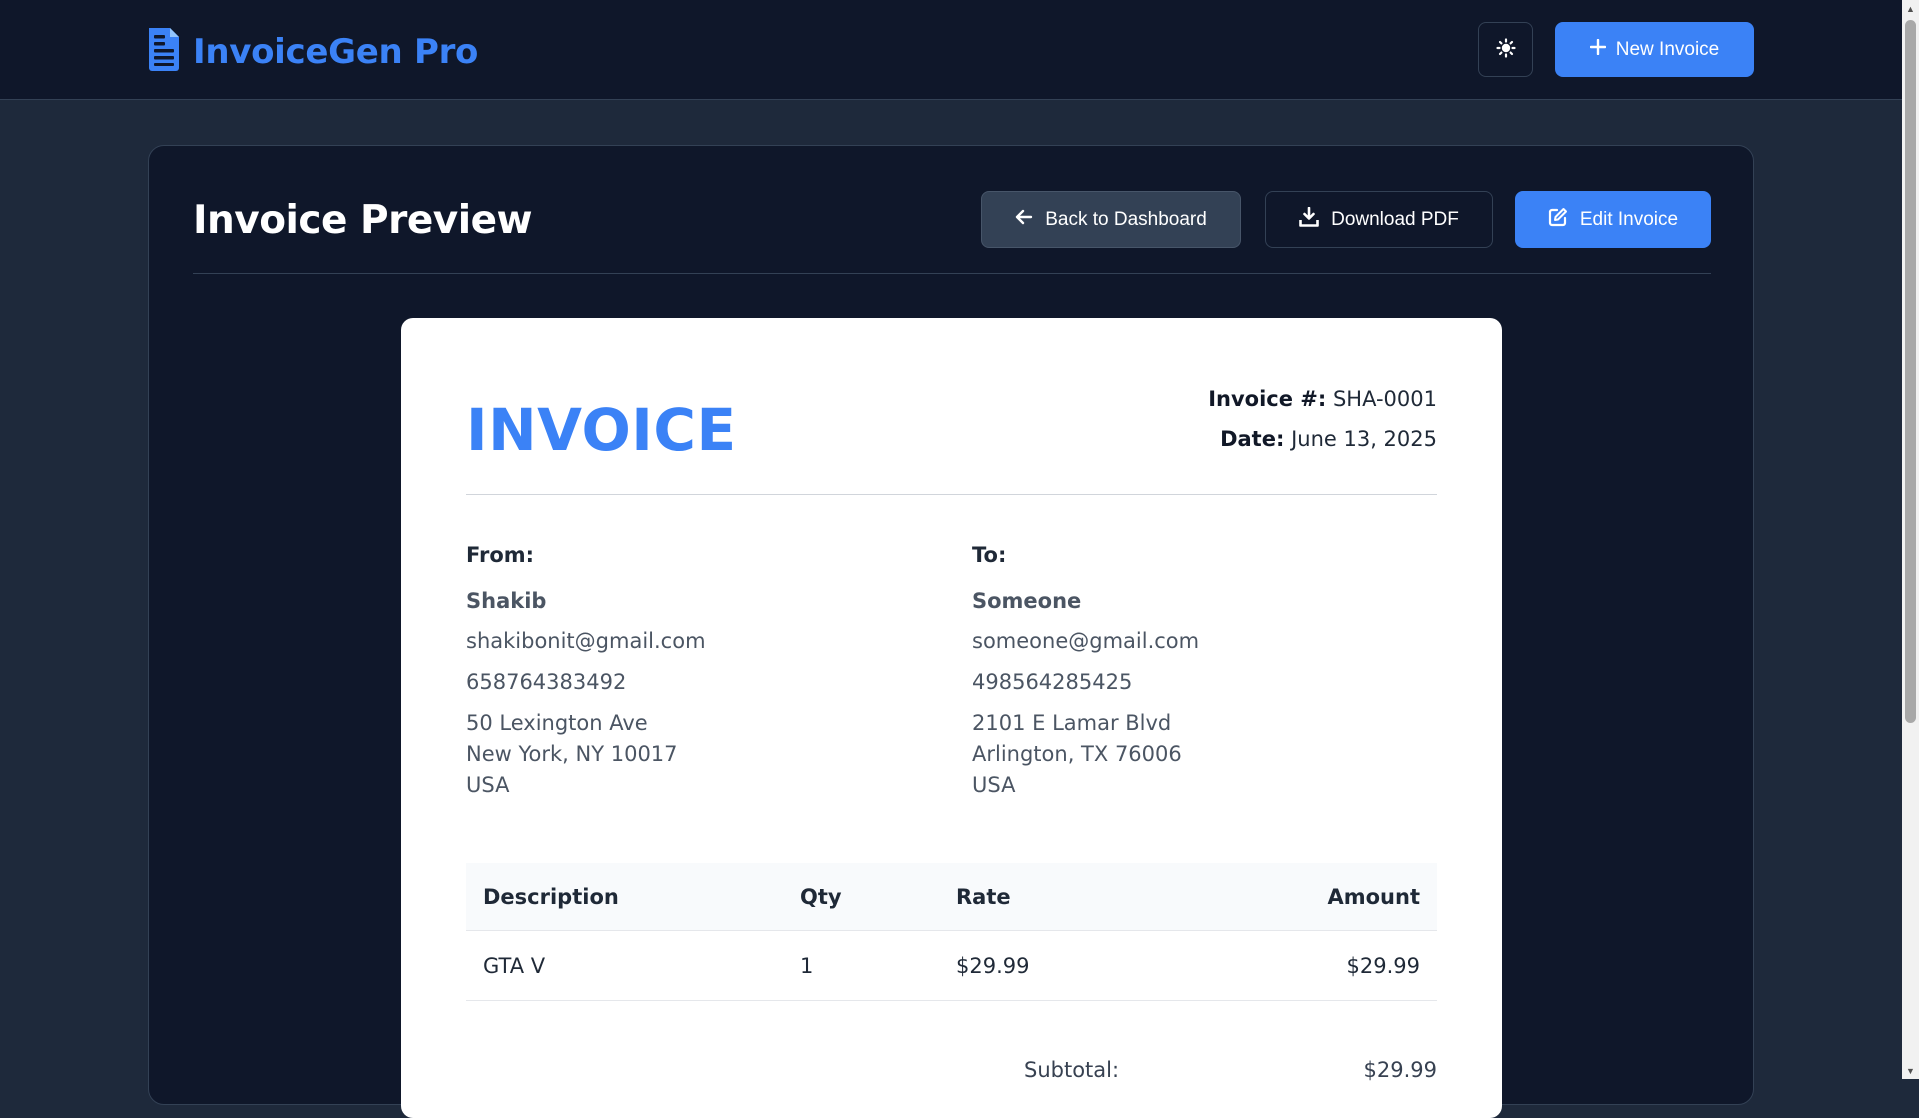 The height and width of the screenshot is (1118, 1919). Describe the element at coordinates (821, 896) in the screenshot. I see `column-qty: Qty` at that location.